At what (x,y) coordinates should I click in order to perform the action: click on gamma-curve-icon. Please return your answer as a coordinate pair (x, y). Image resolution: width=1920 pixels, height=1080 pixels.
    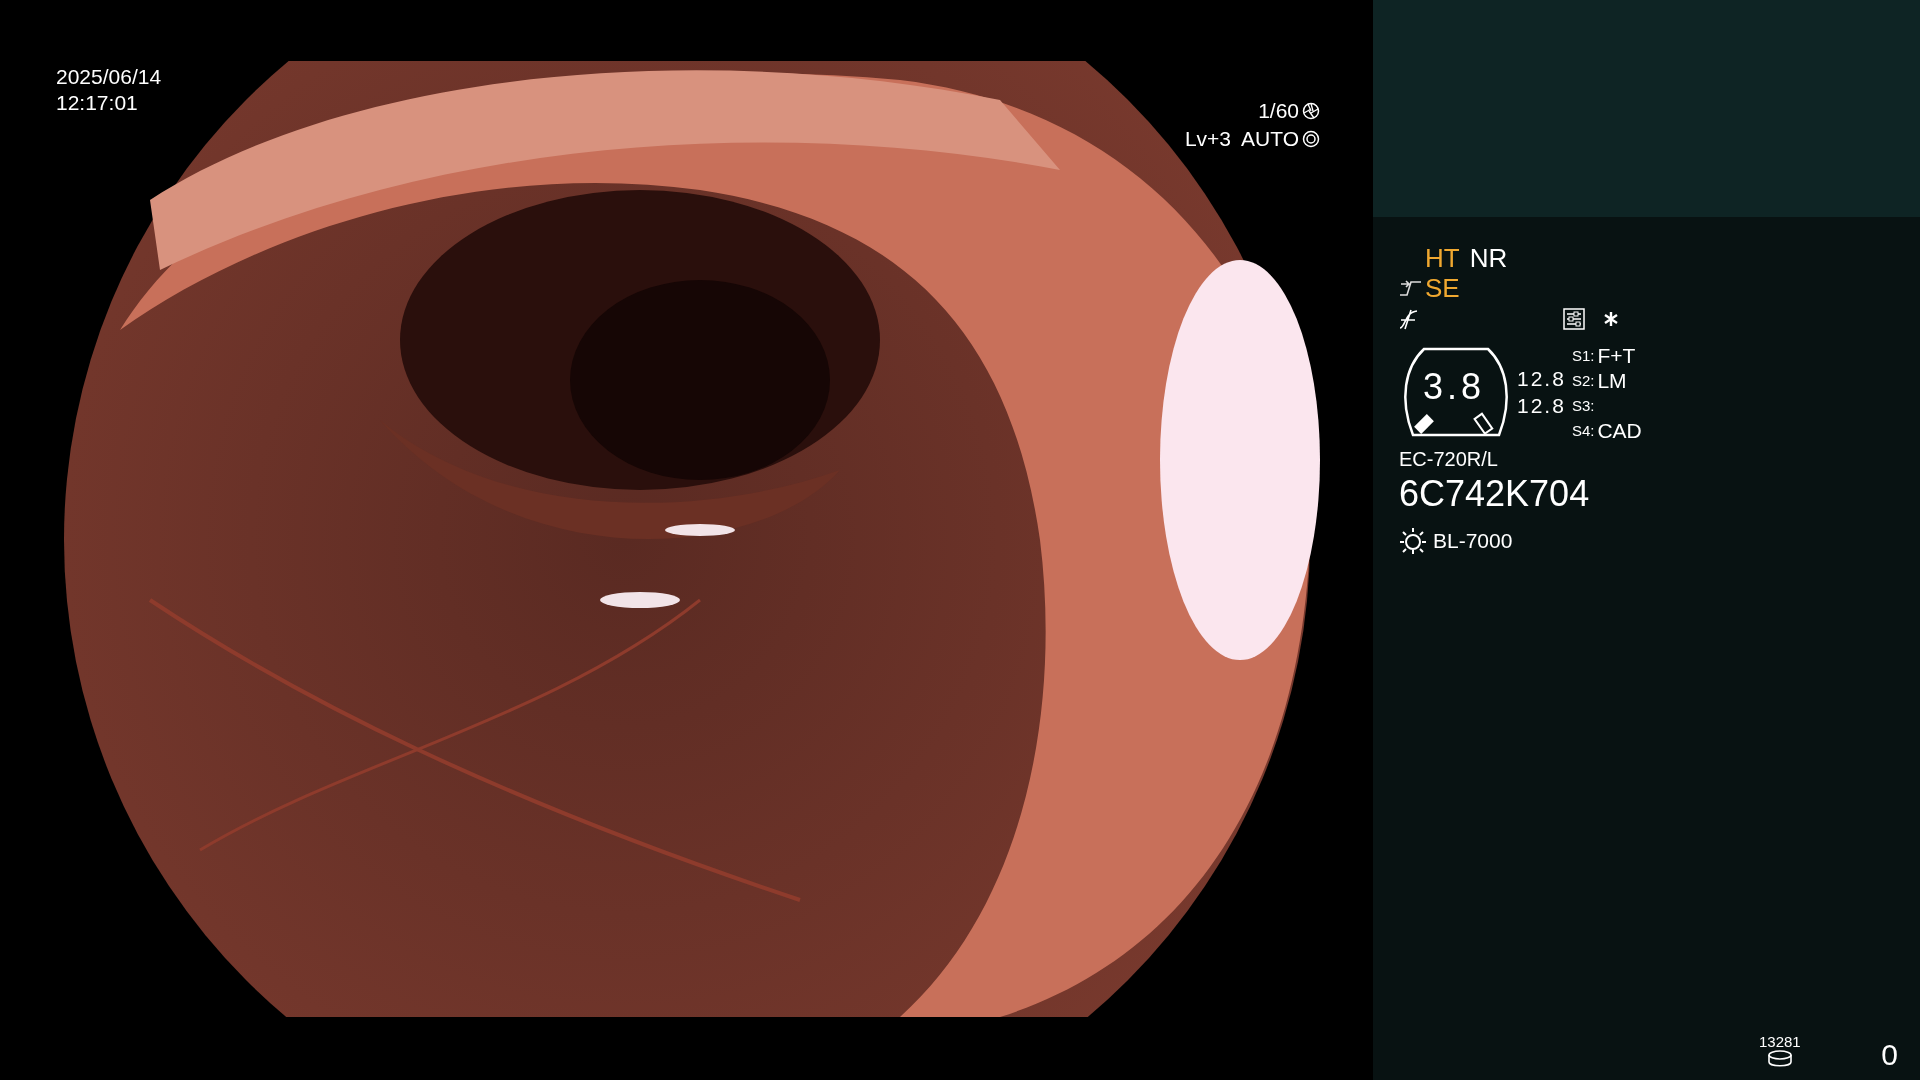
    Looking at the image, I should click on (1409, 319).